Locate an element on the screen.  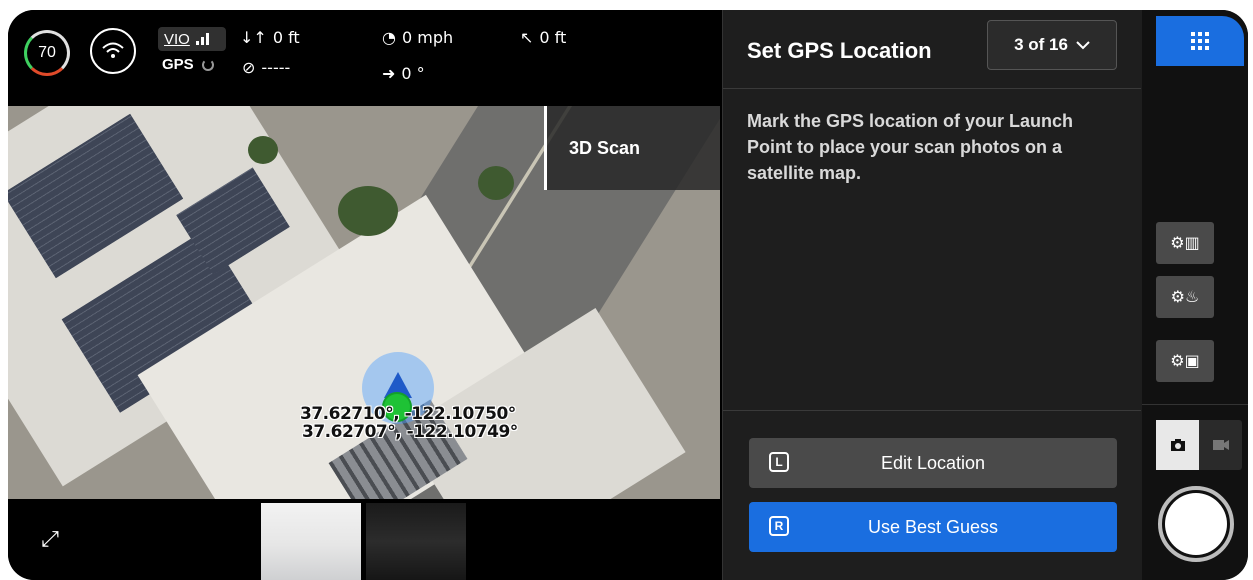
expand-icon: ⤢ is located at coordinates (50, 539).